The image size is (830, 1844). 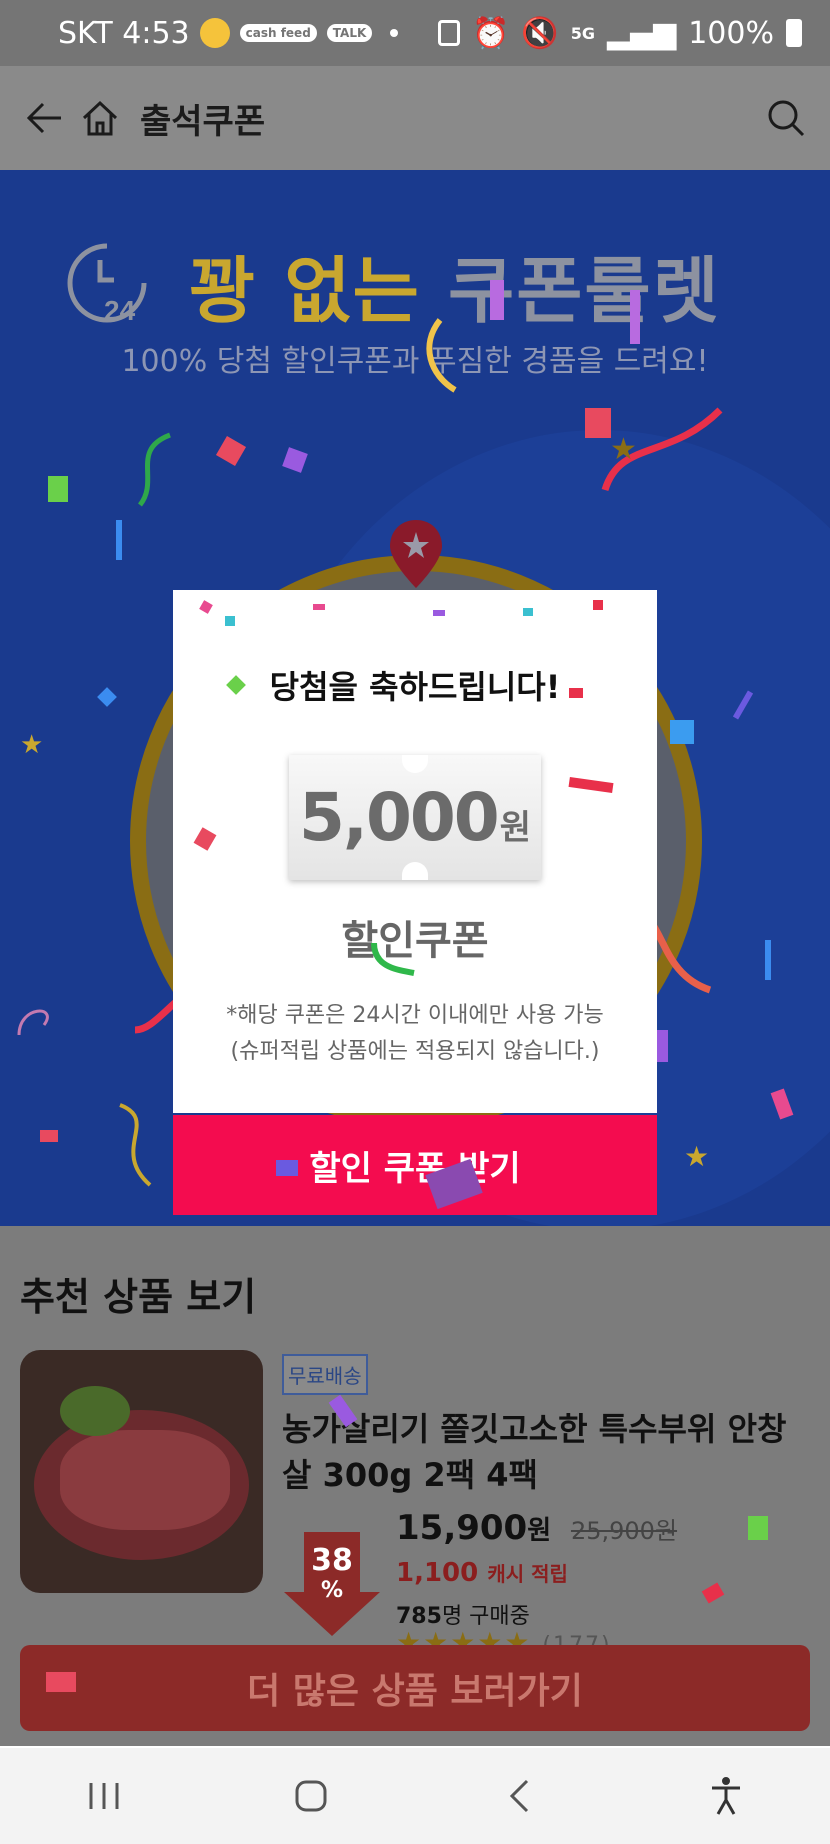 What do you see at coordinates (416, 554) in the screenshot?
I see `roulette-pin-icon` at bounding box center [416, 554].